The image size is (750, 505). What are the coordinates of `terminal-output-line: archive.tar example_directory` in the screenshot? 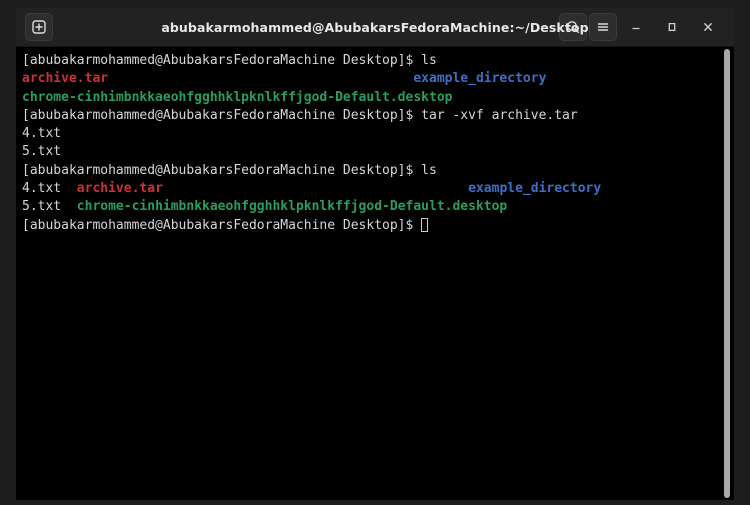 It's located at (371, 79).